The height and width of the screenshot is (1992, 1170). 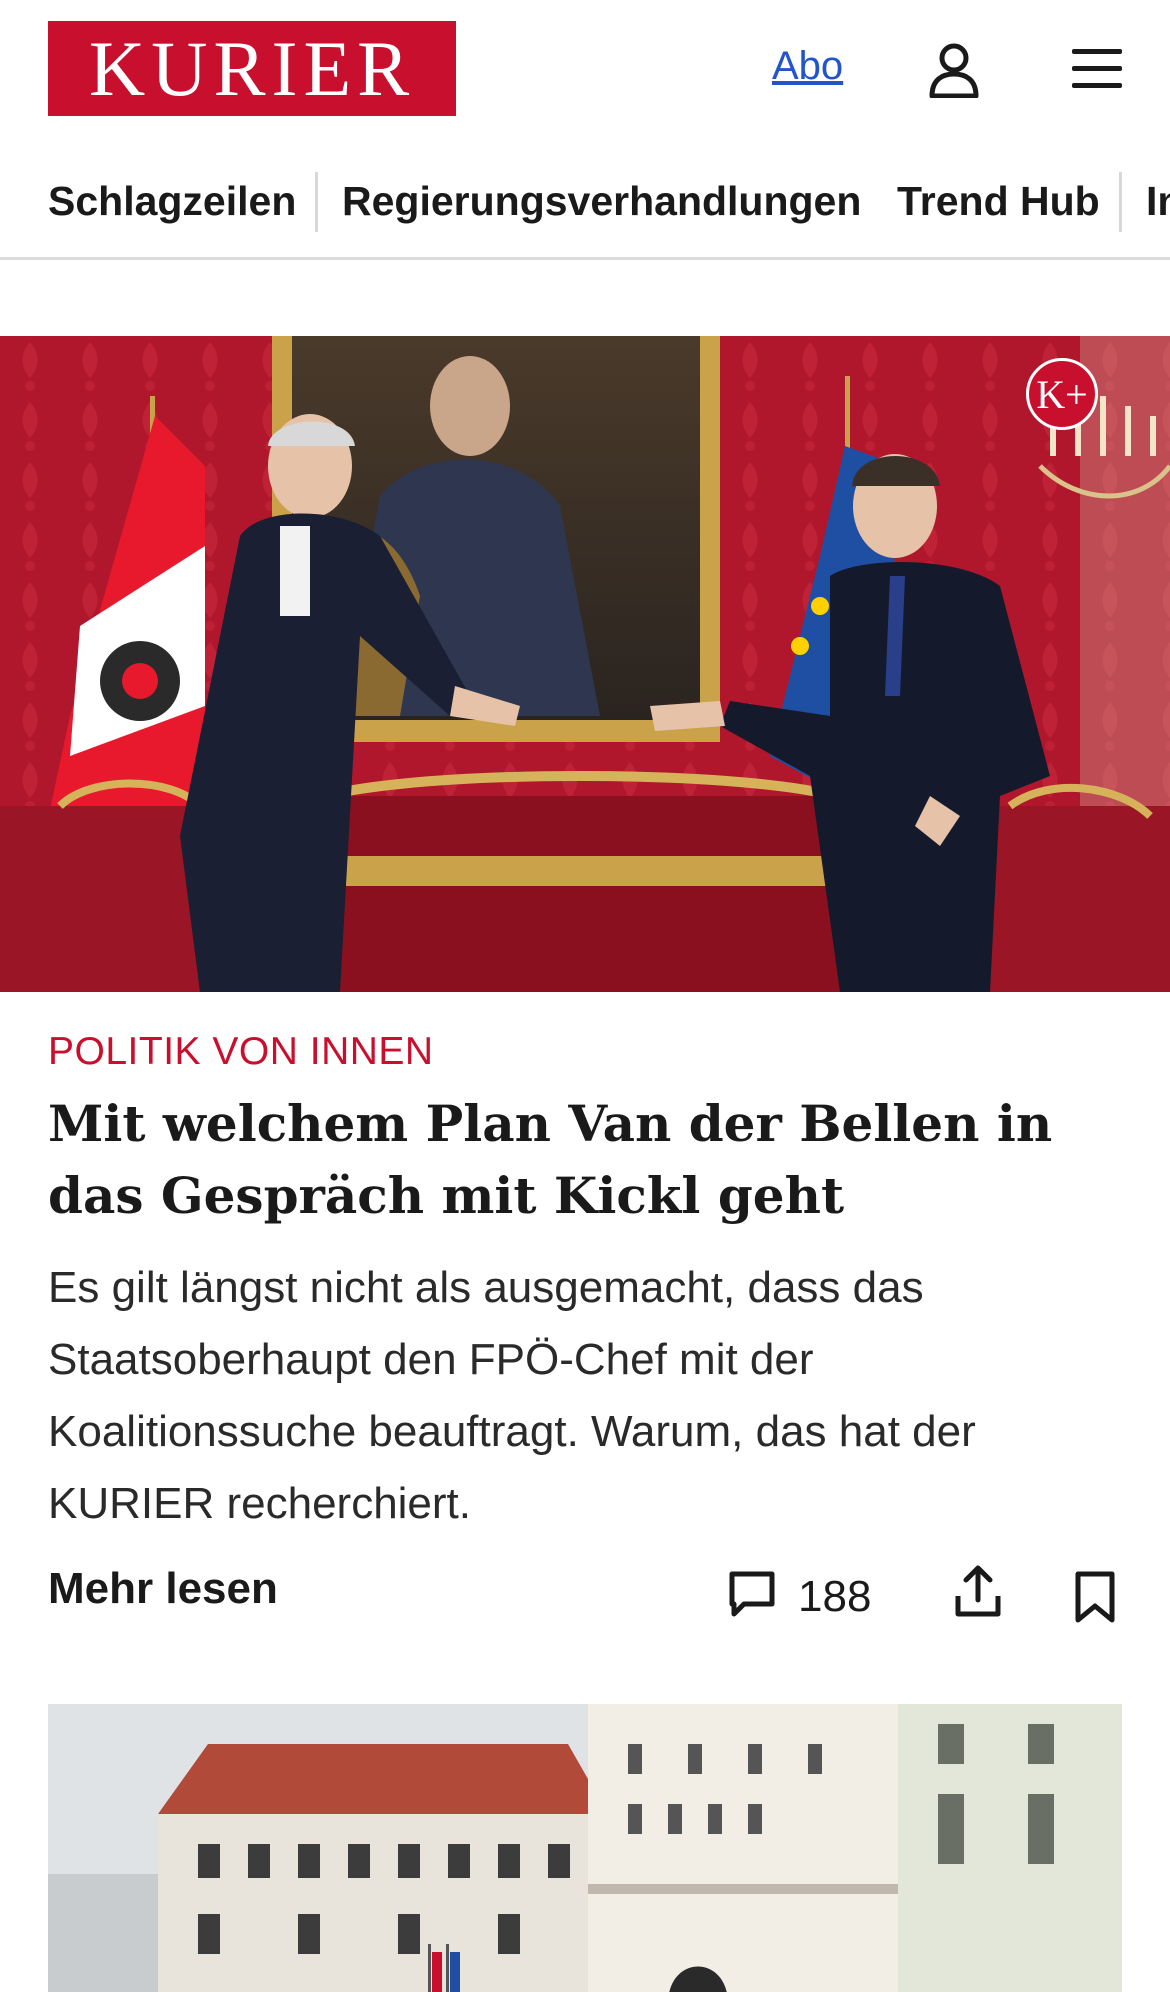 What do you see at coordinates (1158, 201) in the screenshot?
I see `nav-item-partial: In` at bounding box center [1158, 201].